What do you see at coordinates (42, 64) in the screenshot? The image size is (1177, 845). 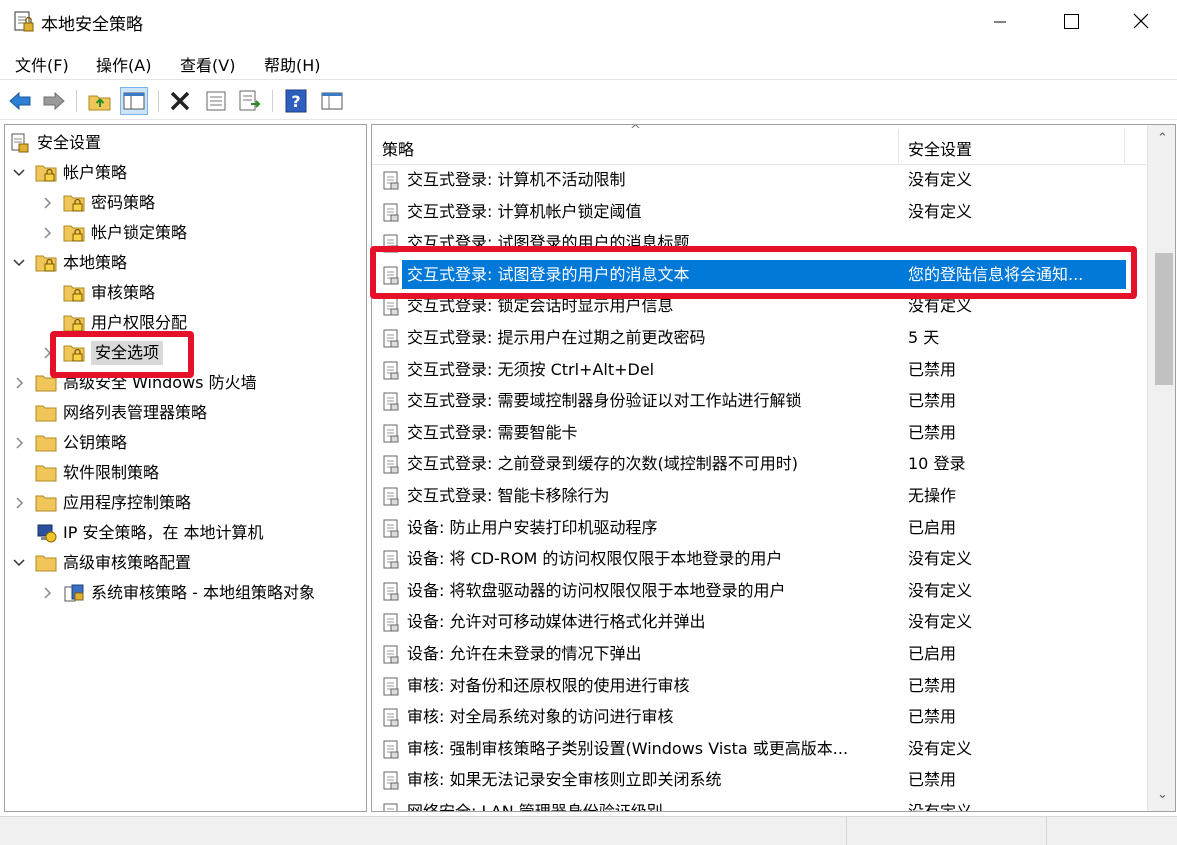 I see `menu-file: 文件(F)` at bounding box center [42, 64].